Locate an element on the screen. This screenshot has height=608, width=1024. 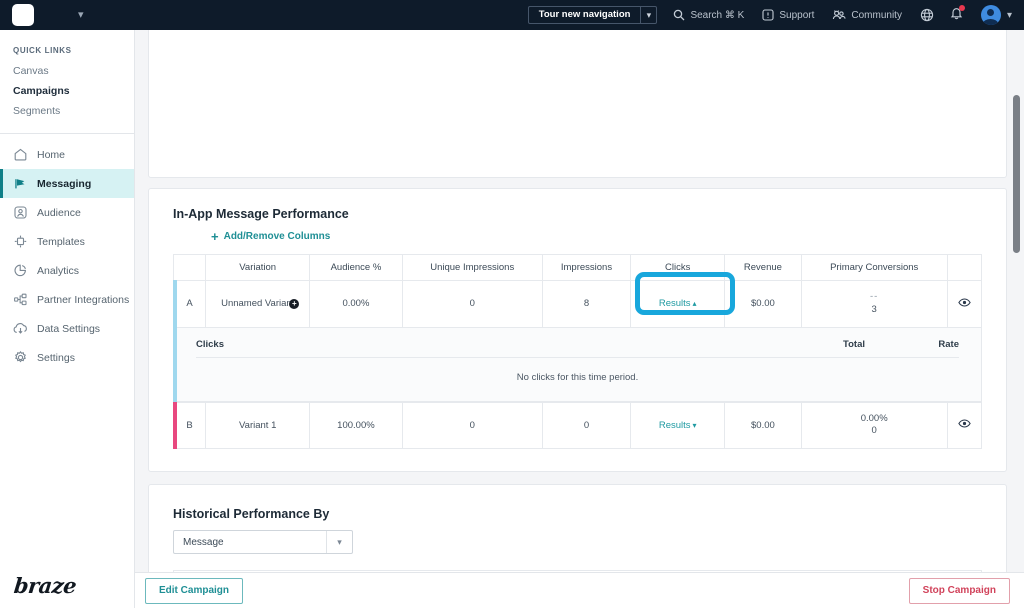
sidebar-item-settings: Settings is located at coordinates (67, 357).